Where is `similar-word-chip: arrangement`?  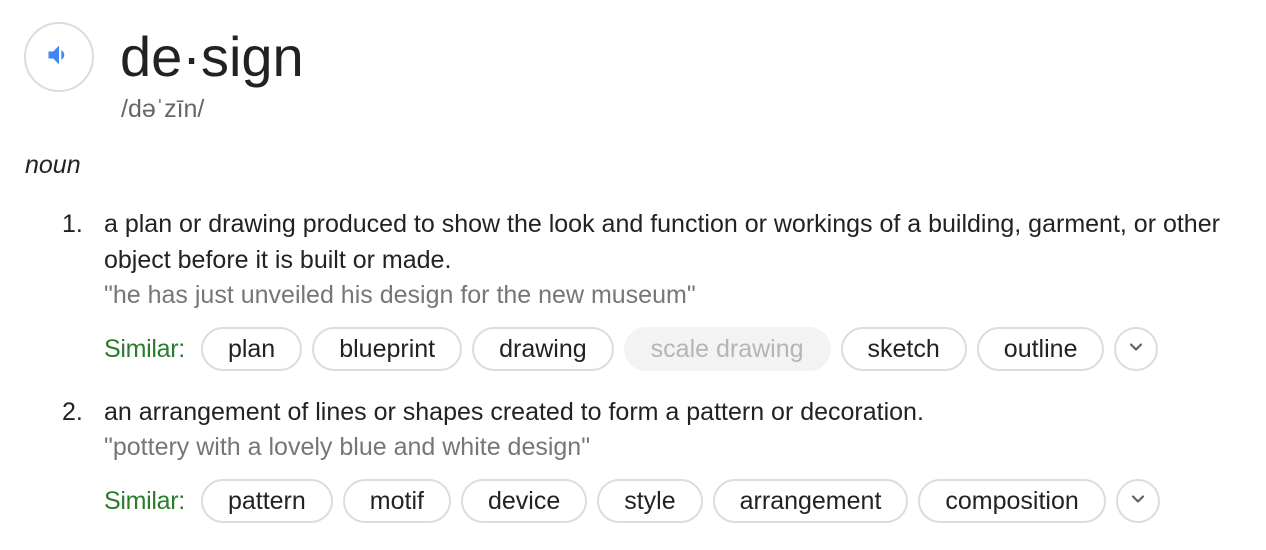
similar-word-chip: arrangement is located at coordinates (810, 501).